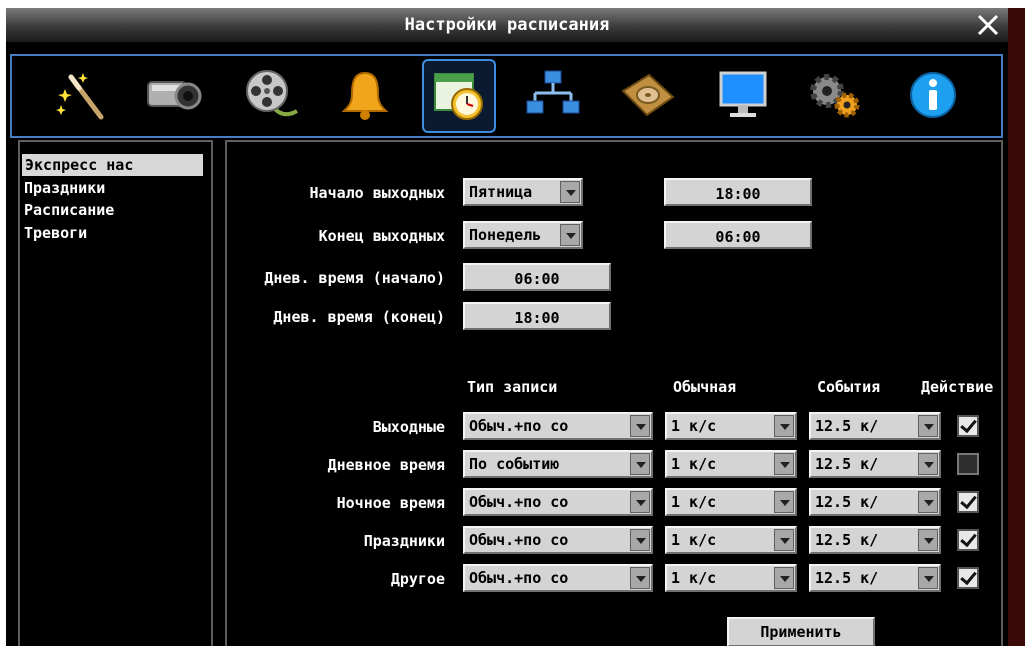 This screenshot has height=646, width=1025. What do you see at coordinates (553, 95) in the screenshot?
I see `network-icon` at bounding box center [553, 95].